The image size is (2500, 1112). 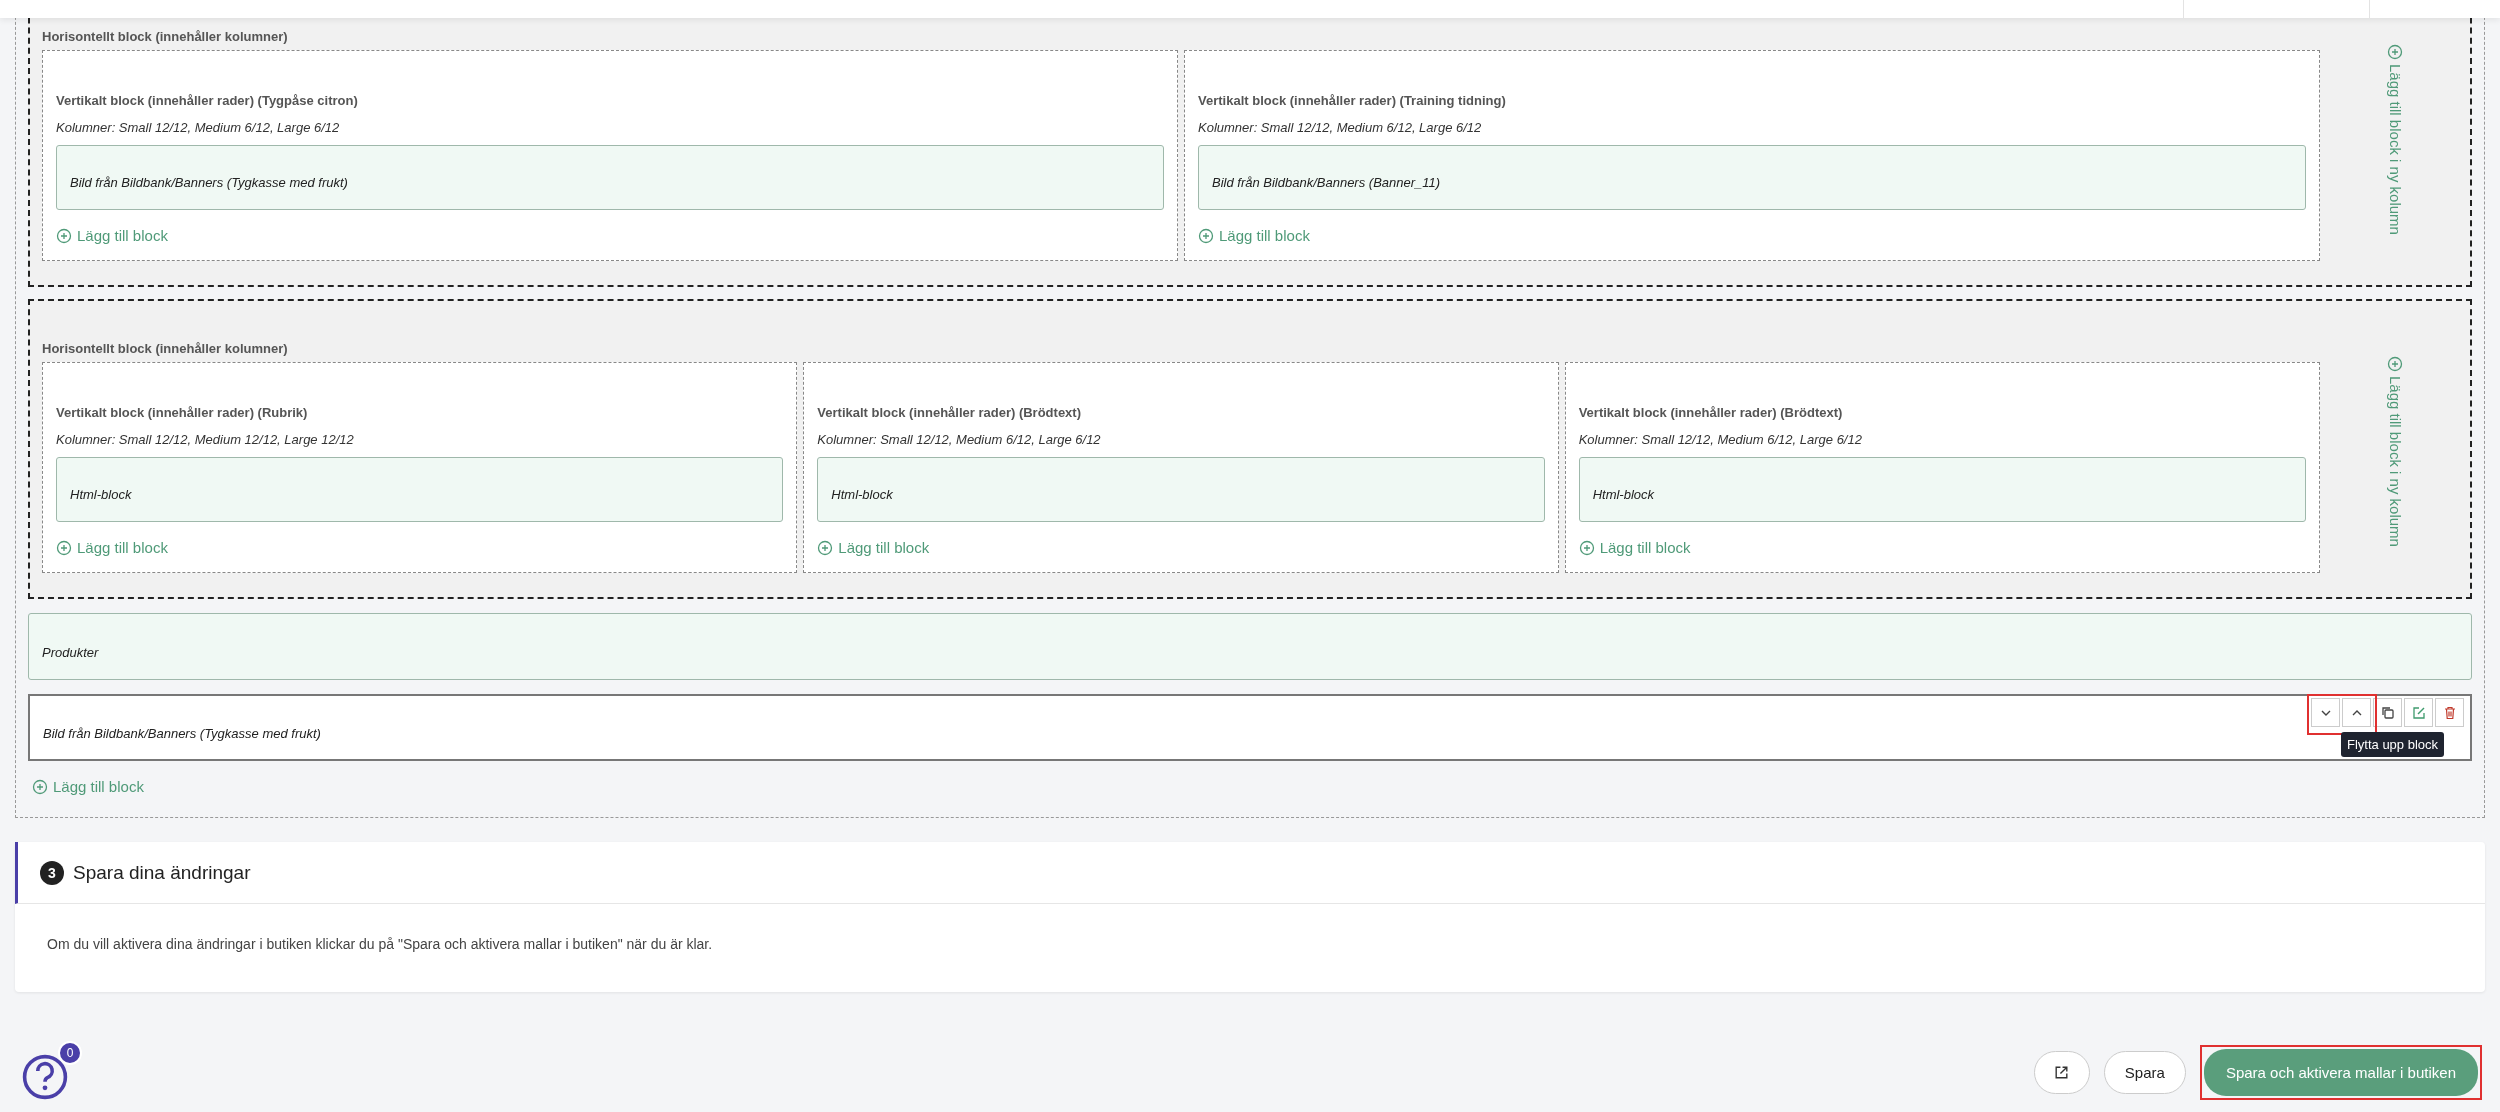 I want to click on copy-icon, so click(x=2387, y=712).